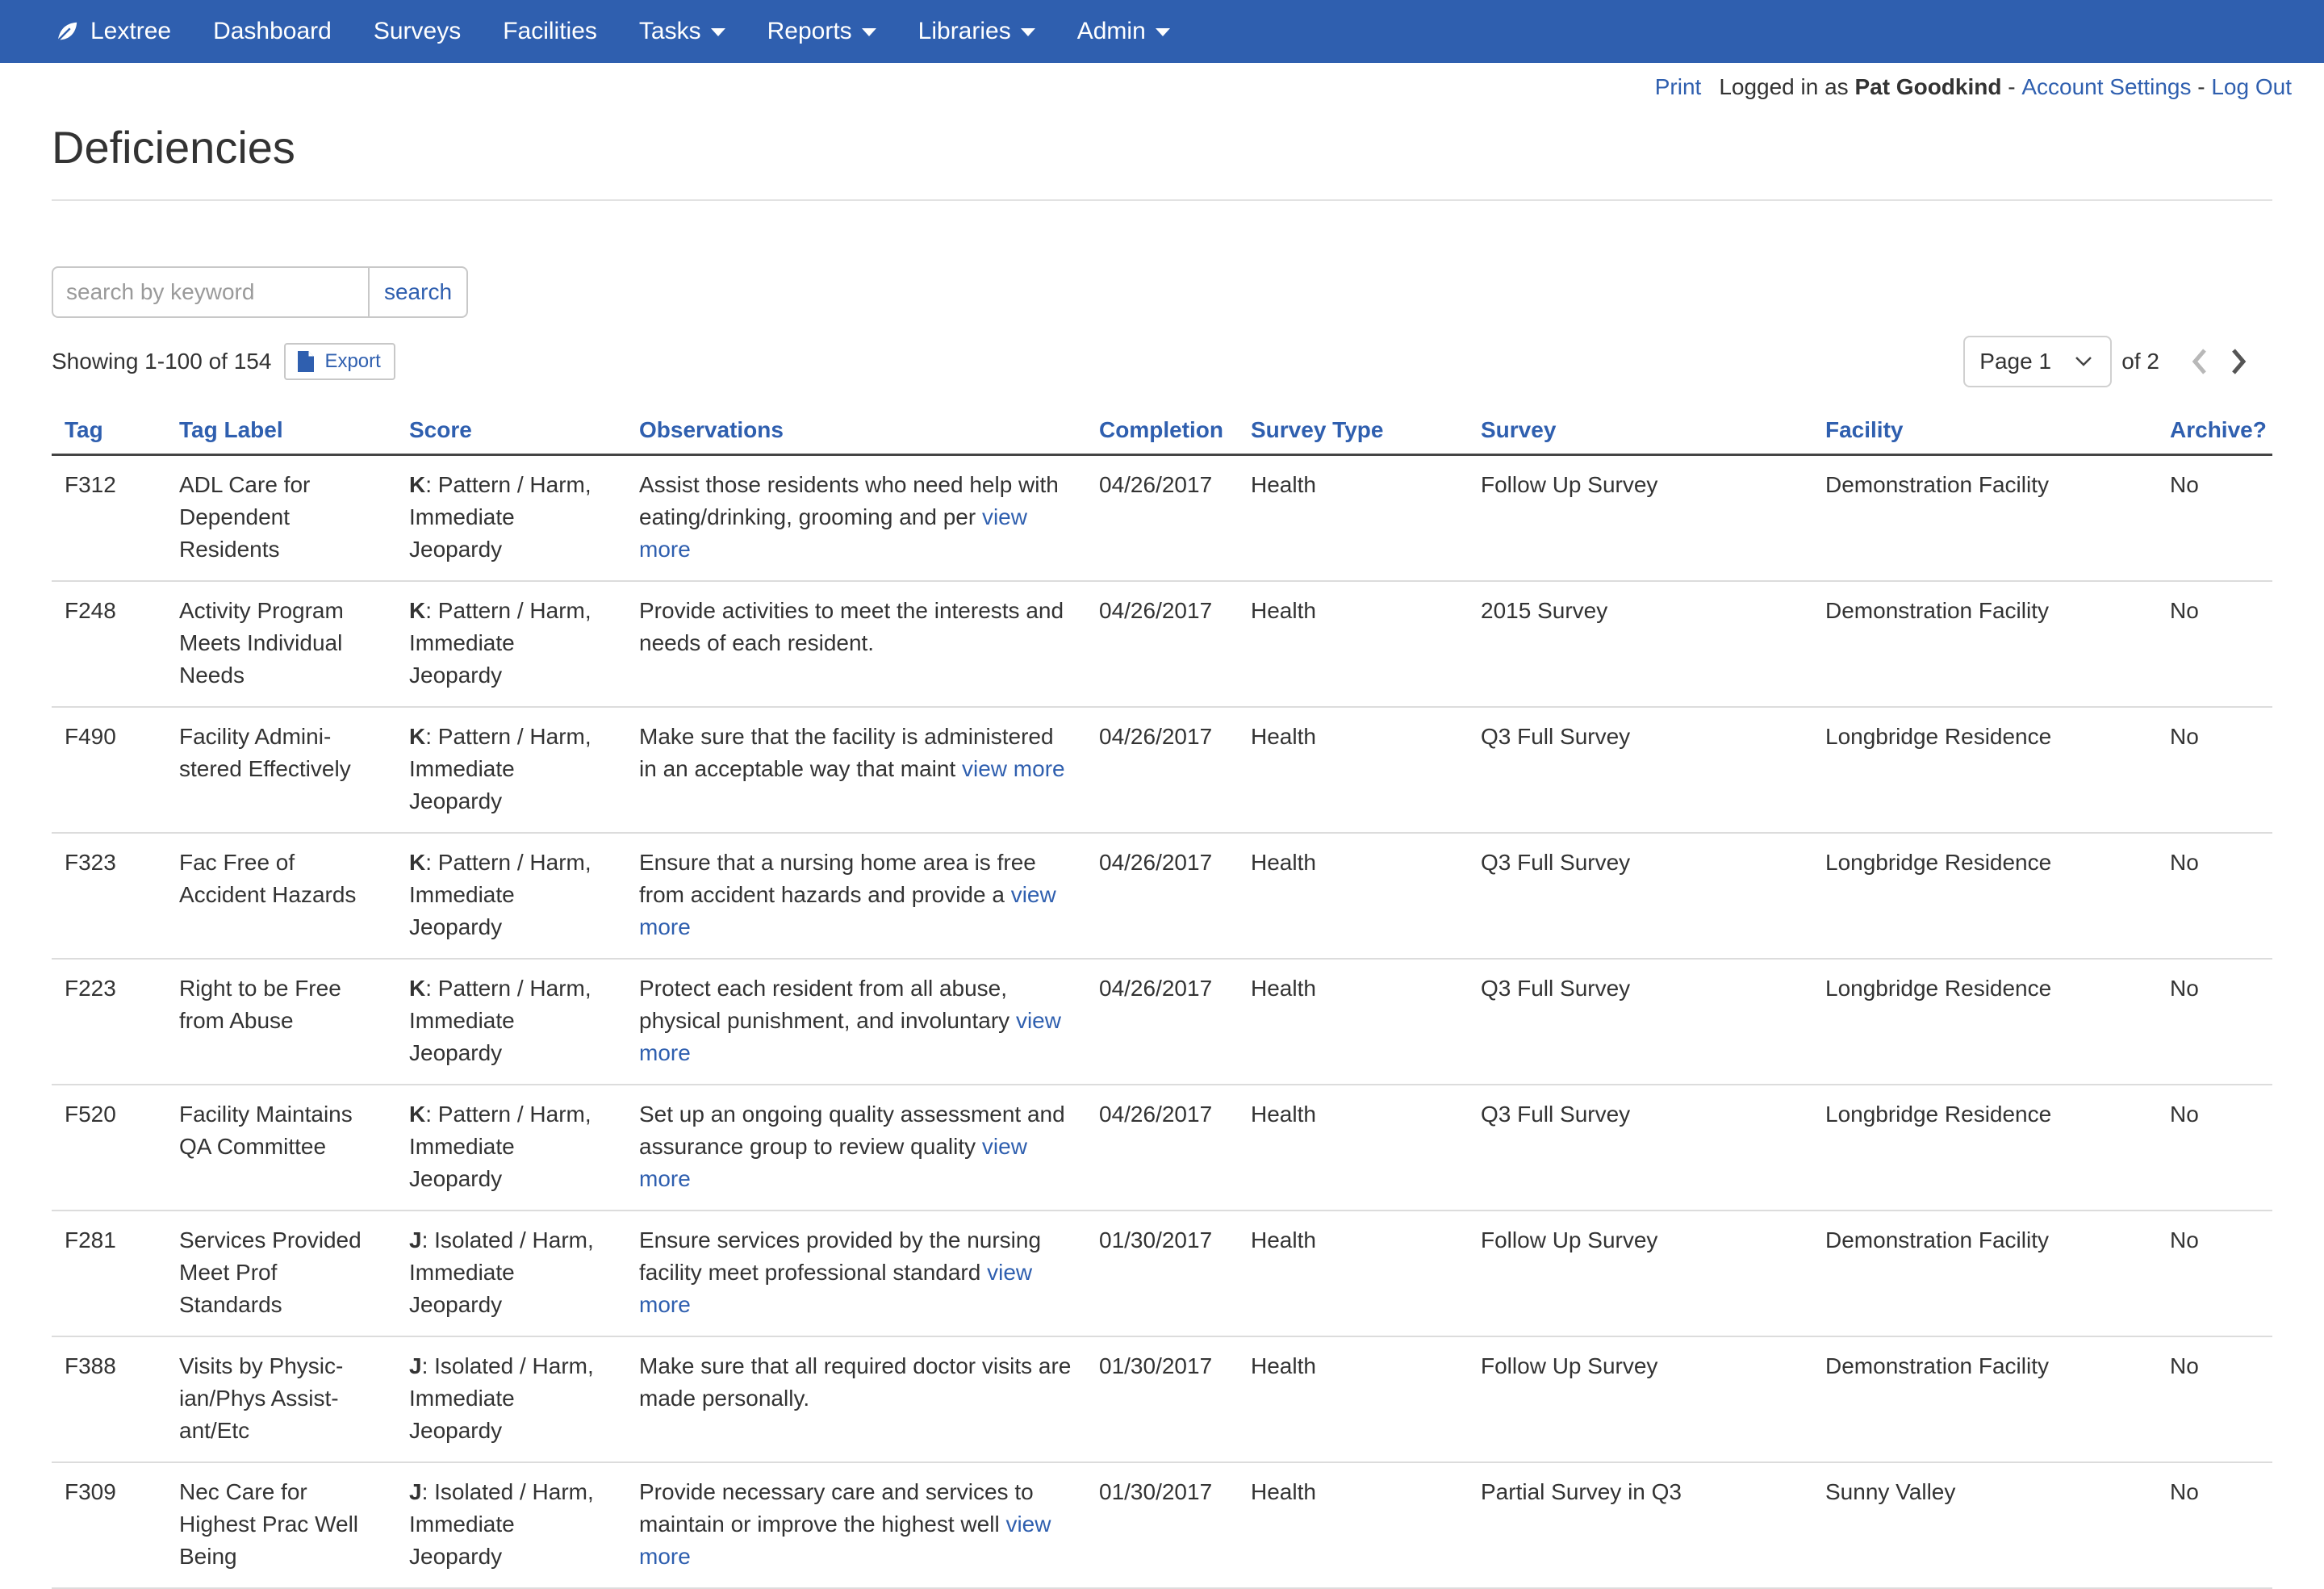 The width and height of the screenshot is (2324, 1589). I want to click on score-code: J, so click(416, 1365).